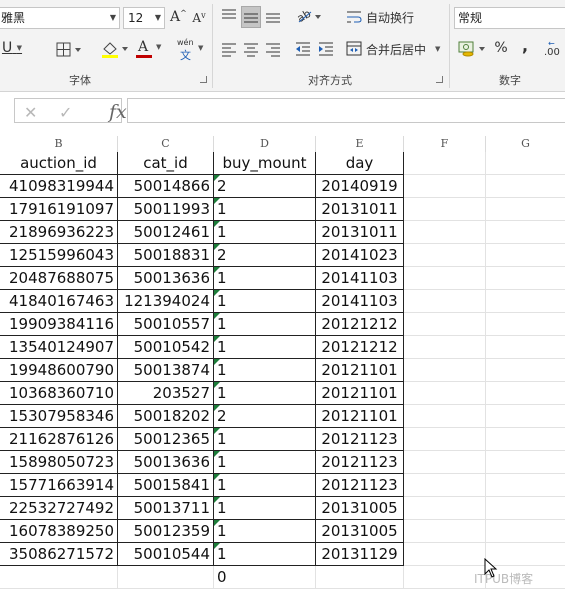 Image resolution: width=565 pixels, height=594 pixels. Describe the element at coordinates (118, 112) in the screenshot. I see `insert-function-icon: fx` at that location.